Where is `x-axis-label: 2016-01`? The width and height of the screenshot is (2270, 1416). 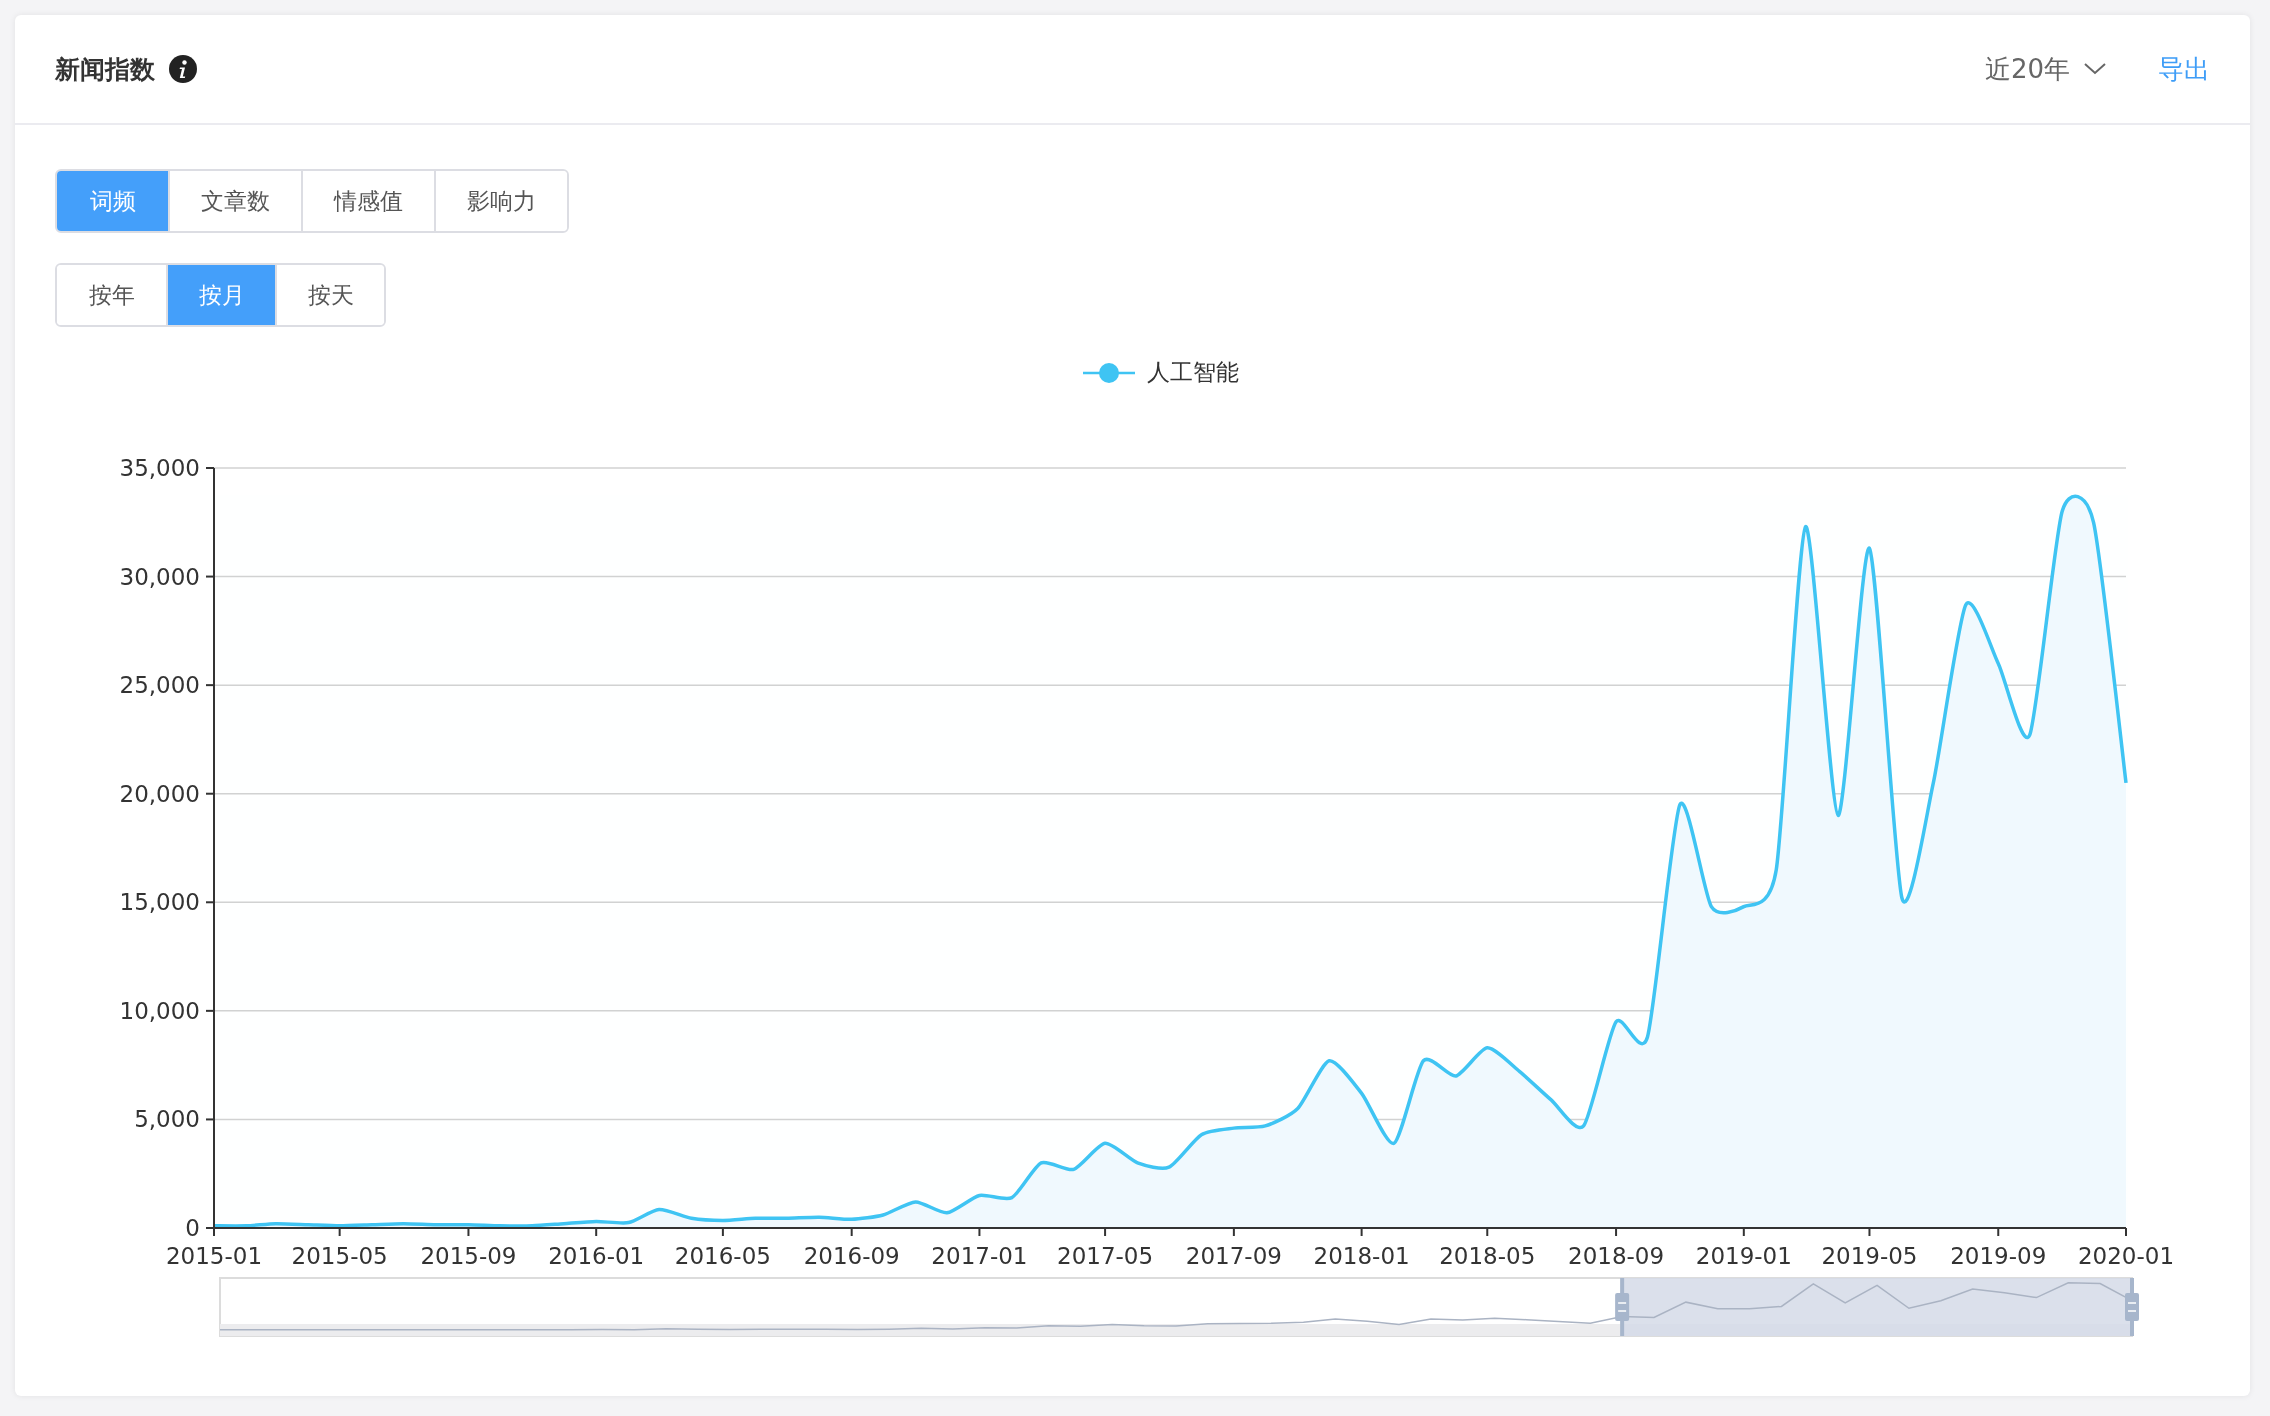
x-axis-label: 2016-01 is located at coordinates (596, 1256).